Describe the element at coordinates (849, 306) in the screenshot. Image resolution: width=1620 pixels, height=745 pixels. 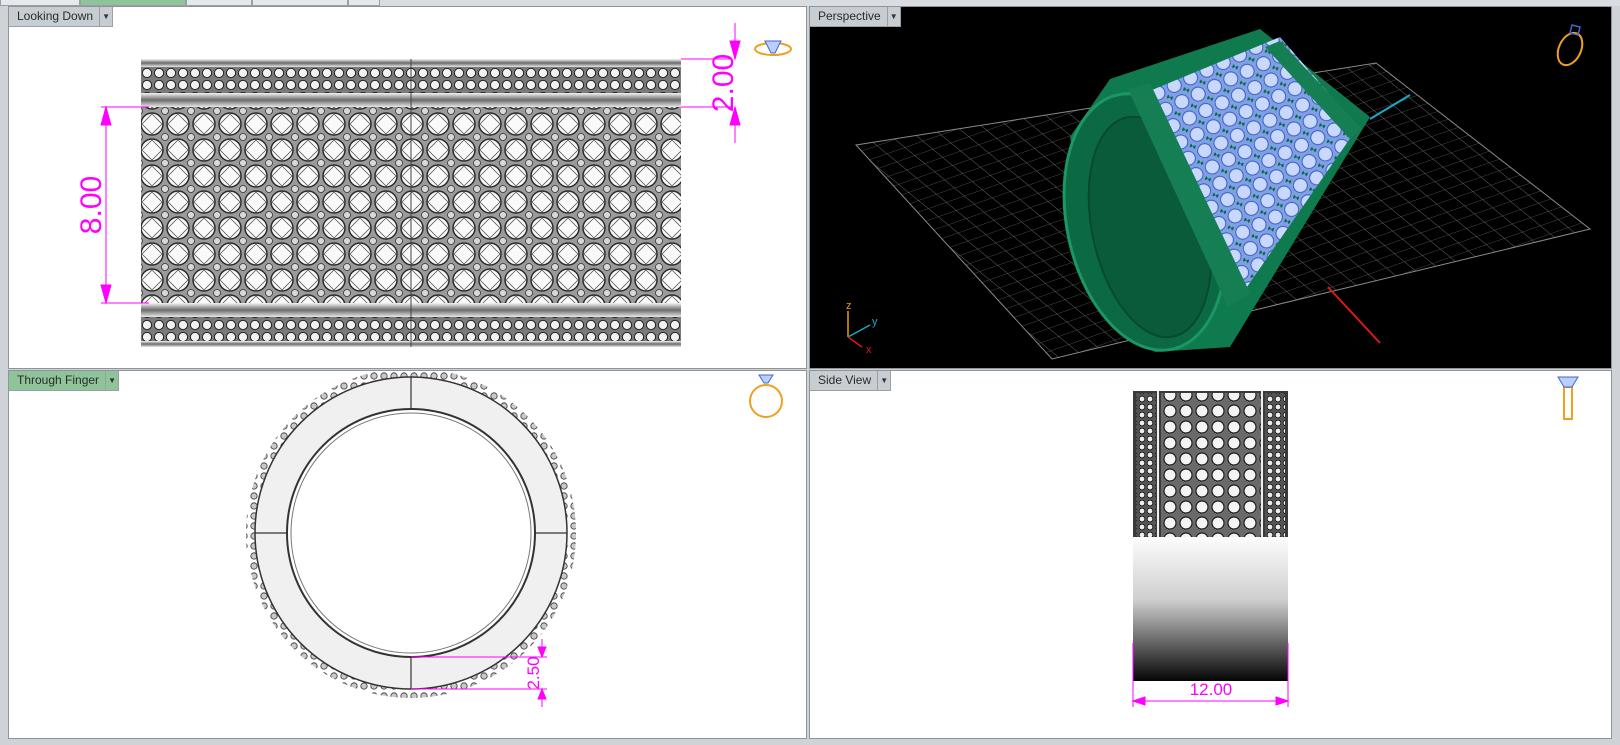
I see `axis-z-label: z` at that location.